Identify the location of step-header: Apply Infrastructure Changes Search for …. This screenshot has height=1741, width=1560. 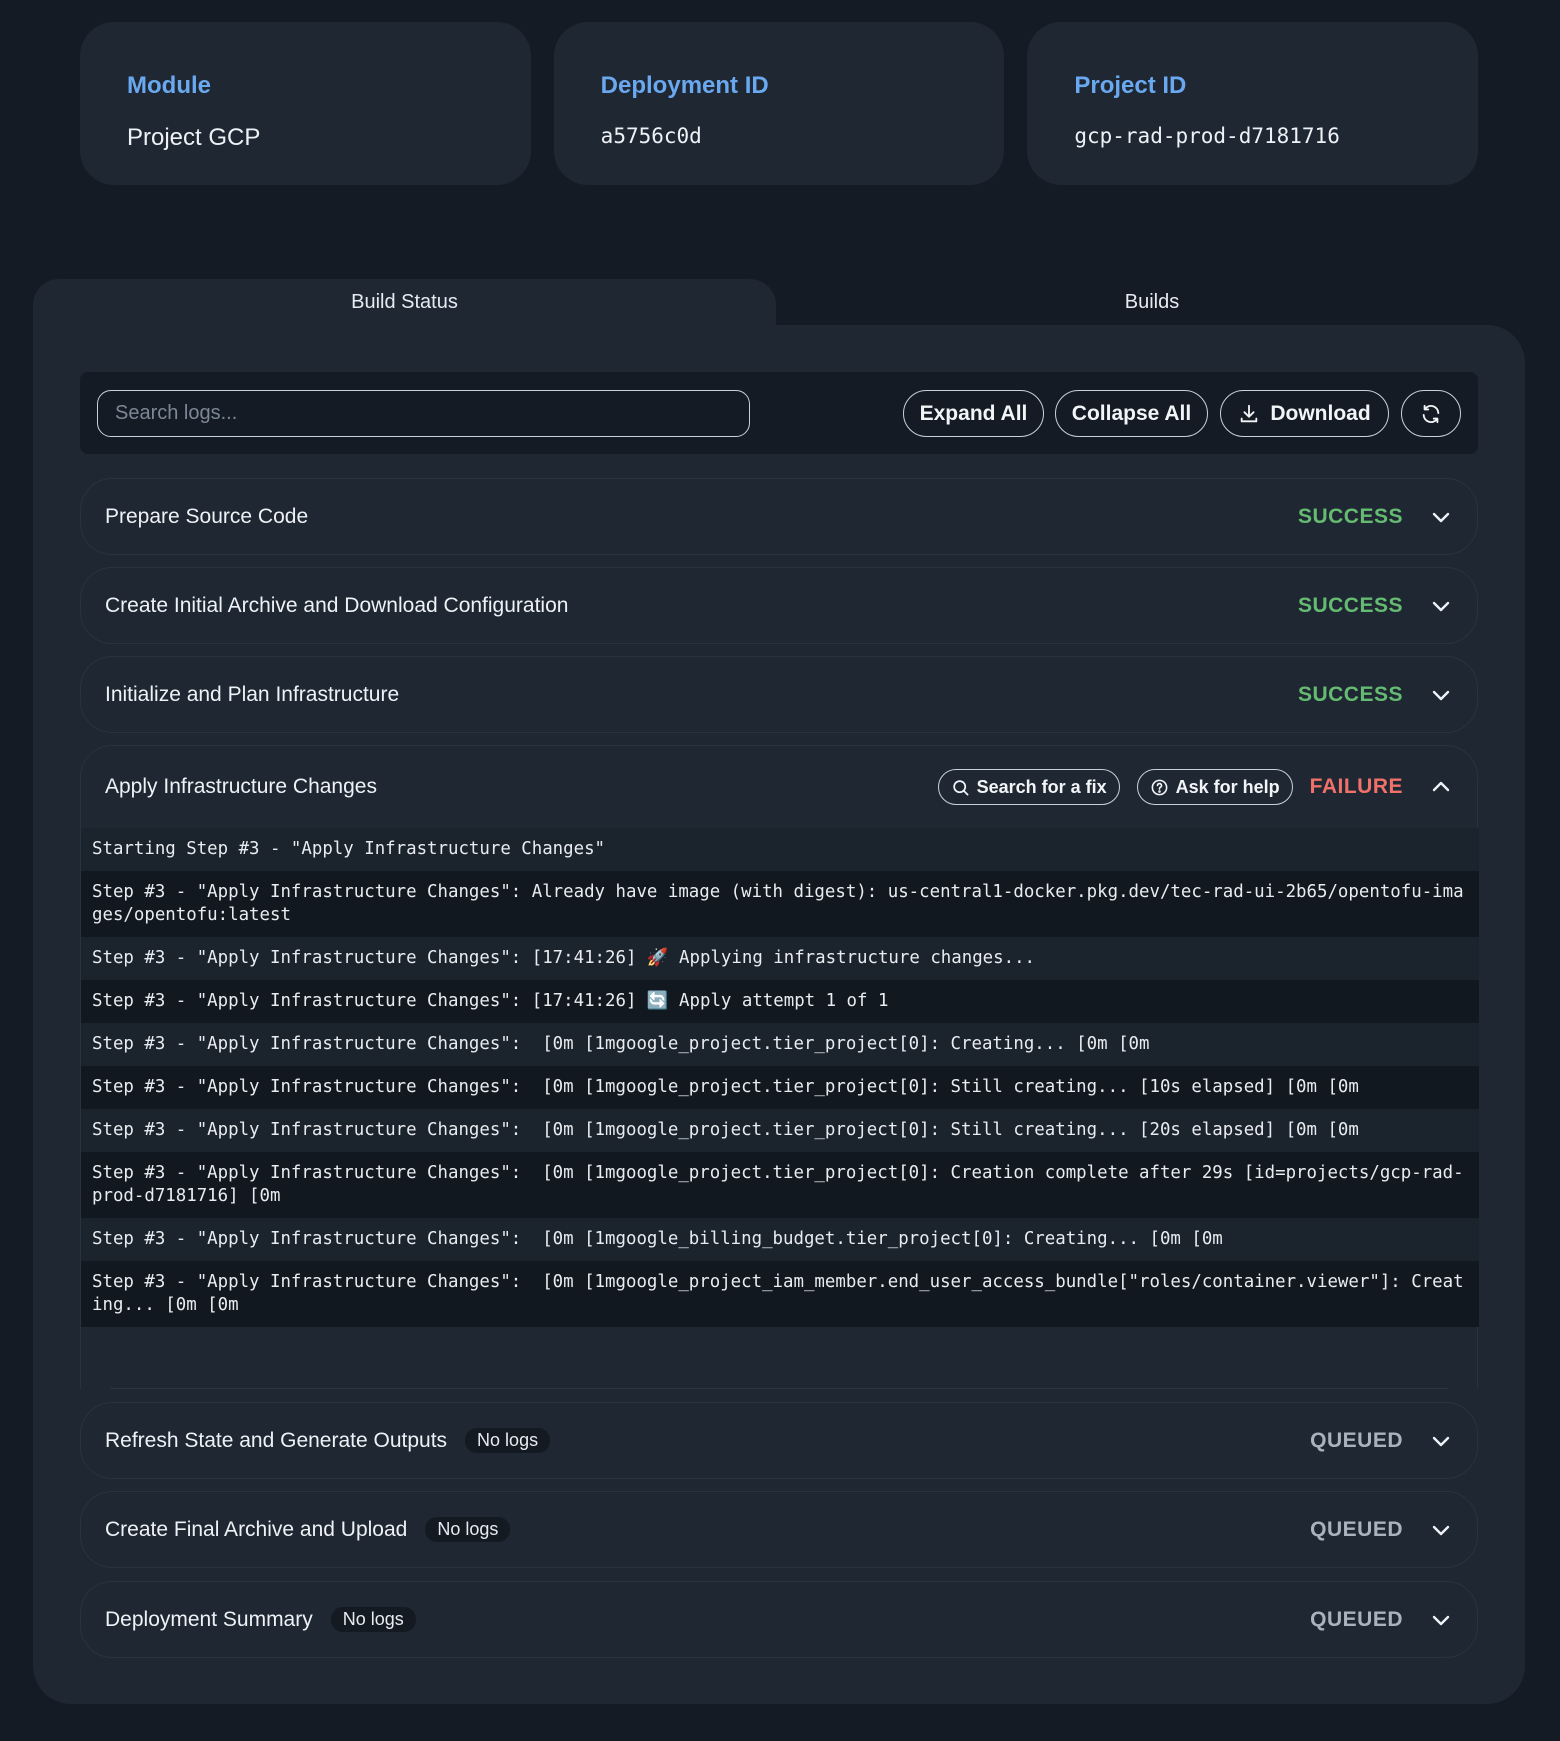
(779, 787).